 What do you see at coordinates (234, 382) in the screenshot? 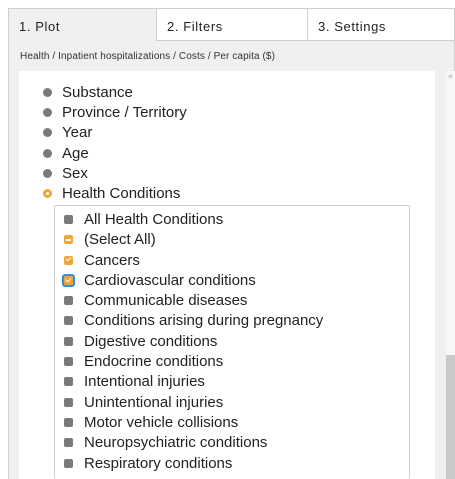
I see `condition-item-intentional-injuries: Intentional injuries` at bounding box center [234, 382].